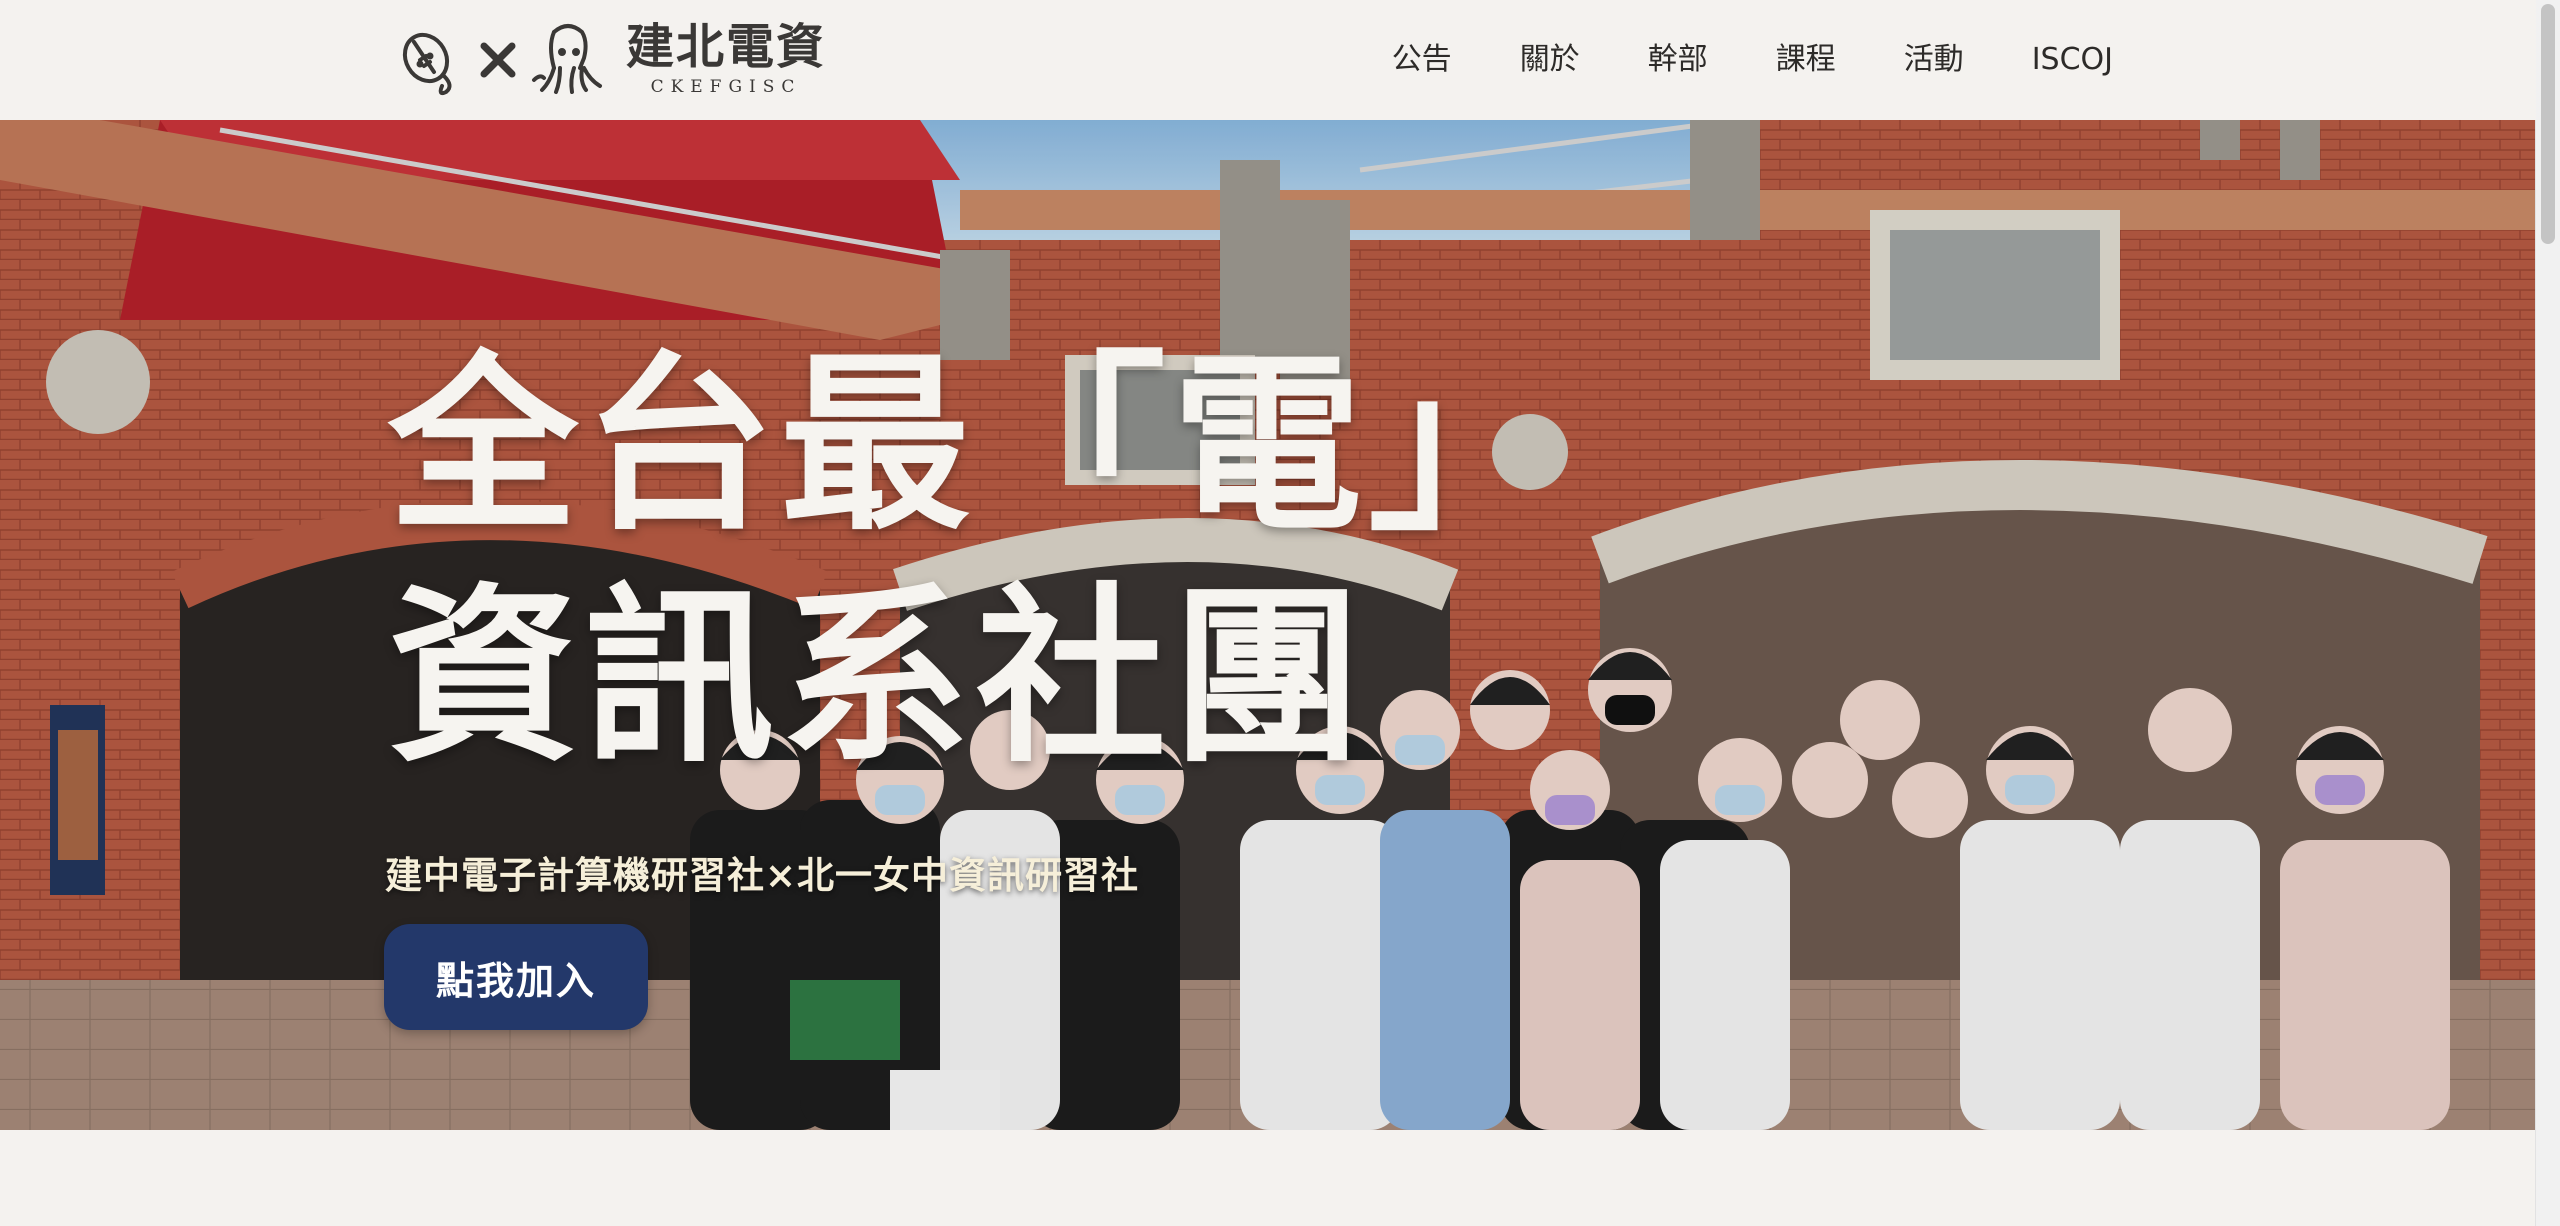 This screenshot has height=1226, width=2560. Describe the element at coordinates (2547, 613) in the screenshot. I see `page-scrollbar` at that location.